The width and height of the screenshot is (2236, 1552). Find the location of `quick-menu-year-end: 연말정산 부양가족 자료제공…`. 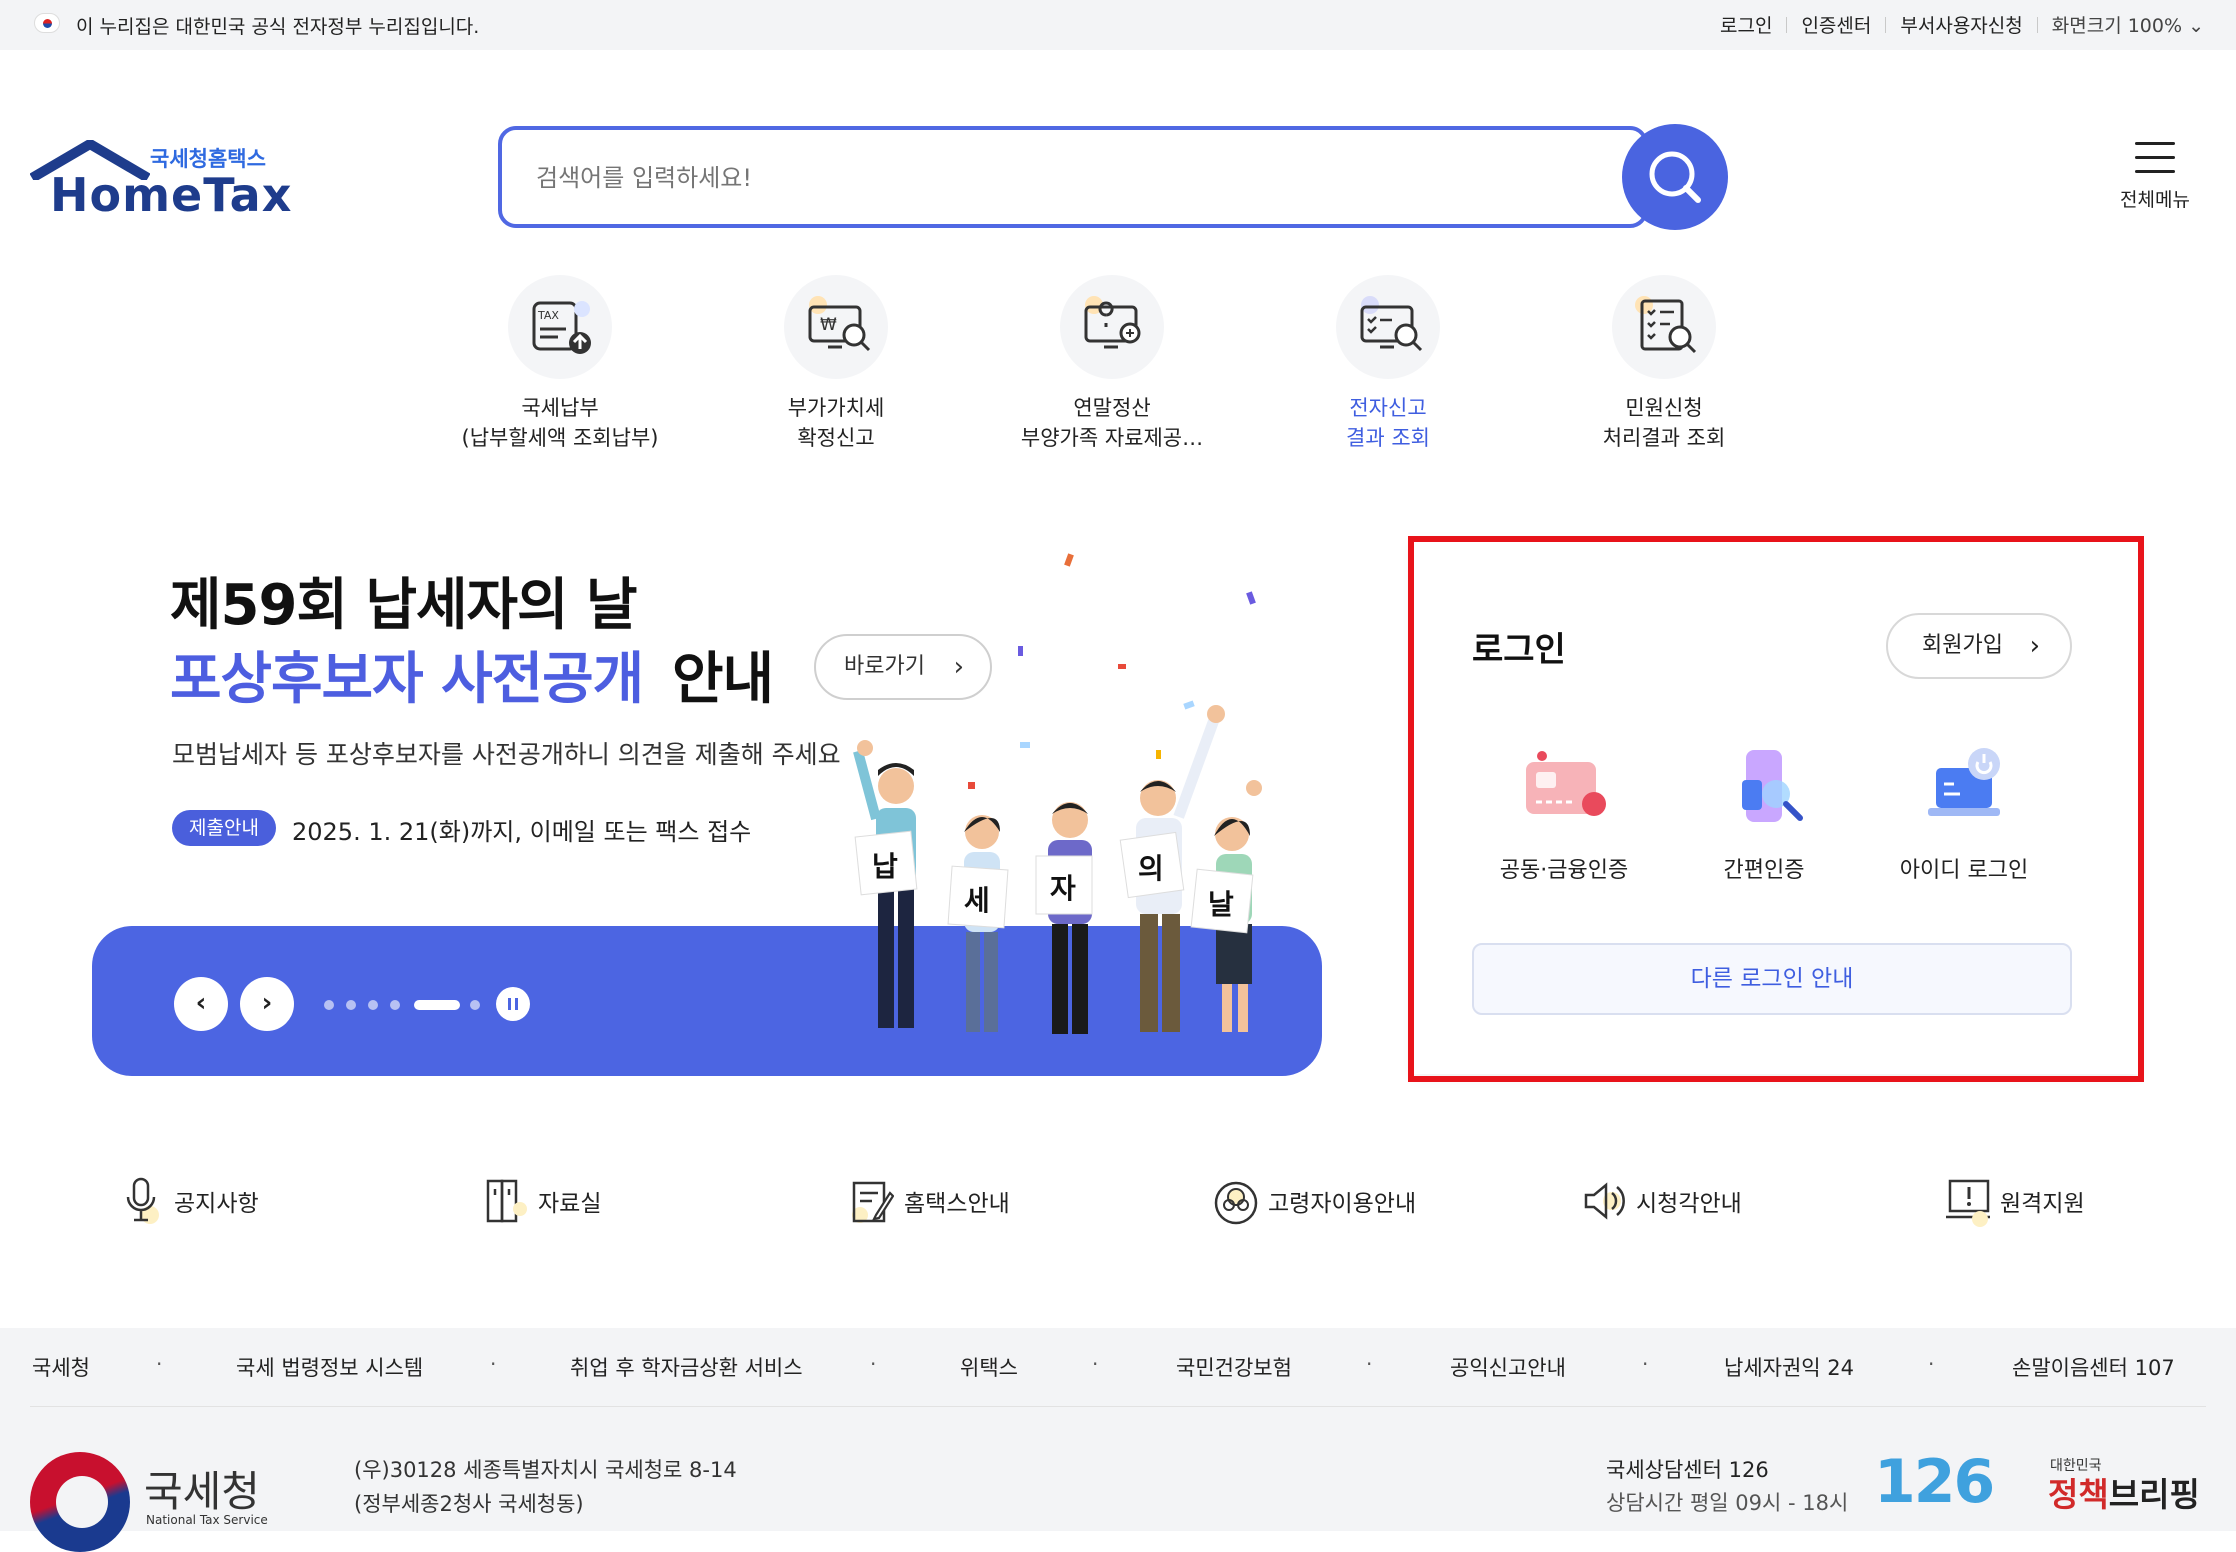

quick-menu-year-end: 연말정산 부양가족 자료제공… is located at coordinates (1112, 364).